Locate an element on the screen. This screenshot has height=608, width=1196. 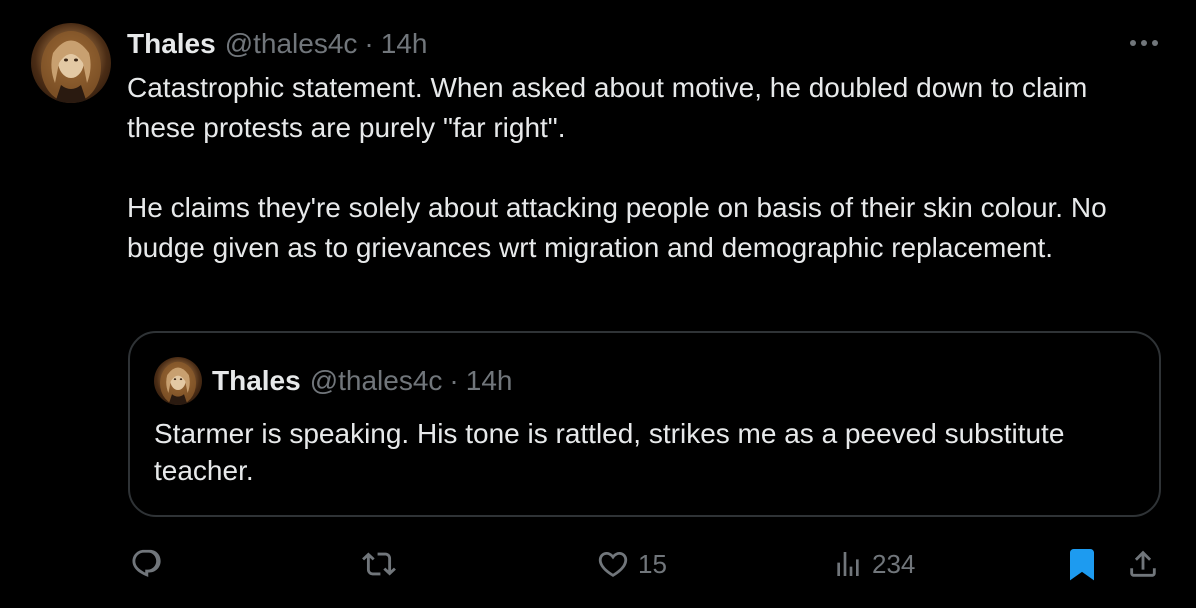
action-bar: 15 234 is located at coordinates (598, 564).